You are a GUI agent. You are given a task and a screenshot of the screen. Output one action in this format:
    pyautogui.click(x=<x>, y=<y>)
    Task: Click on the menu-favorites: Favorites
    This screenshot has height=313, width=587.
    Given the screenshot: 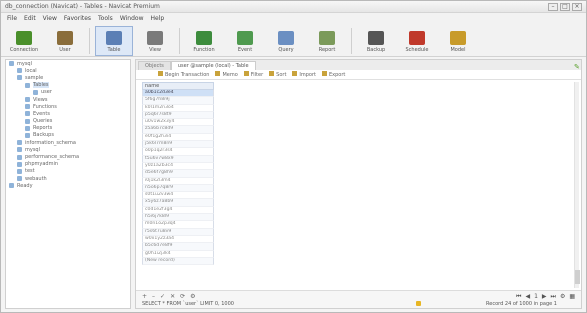 What is the action you would take?
    pyautogui.click(x=77, y=18)
    